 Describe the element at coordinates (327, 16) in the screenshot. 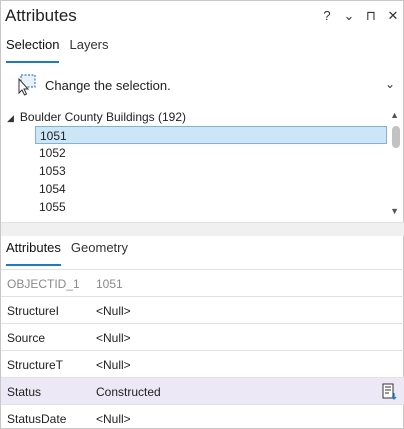

I see `help-icon: ?` at that location.